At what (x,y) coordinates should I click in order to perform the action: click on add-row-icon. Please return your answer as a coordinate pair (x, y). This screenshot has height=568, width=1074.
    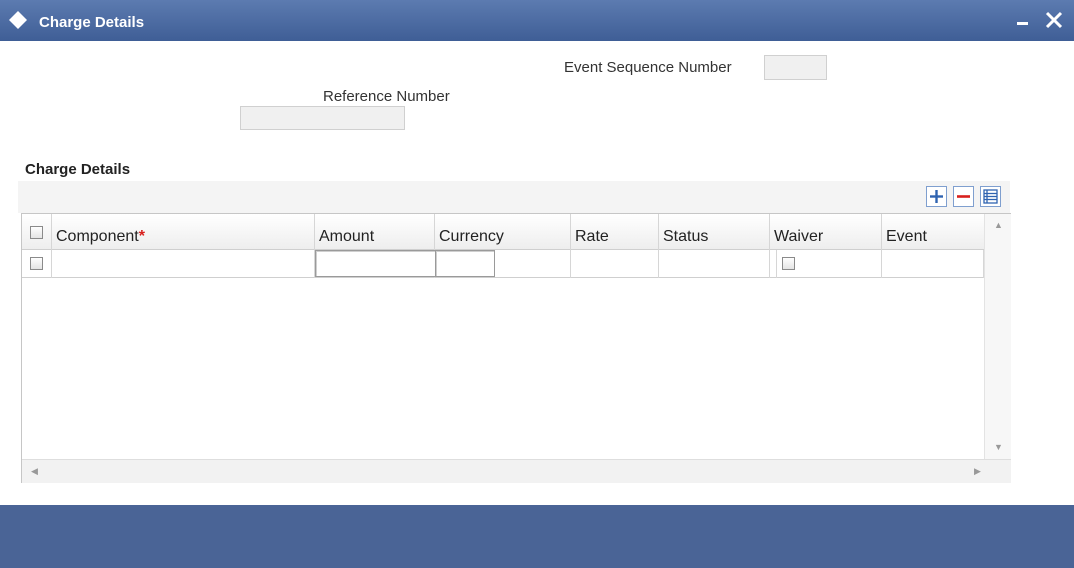
    Looking at the image, I should click on (936, 196).